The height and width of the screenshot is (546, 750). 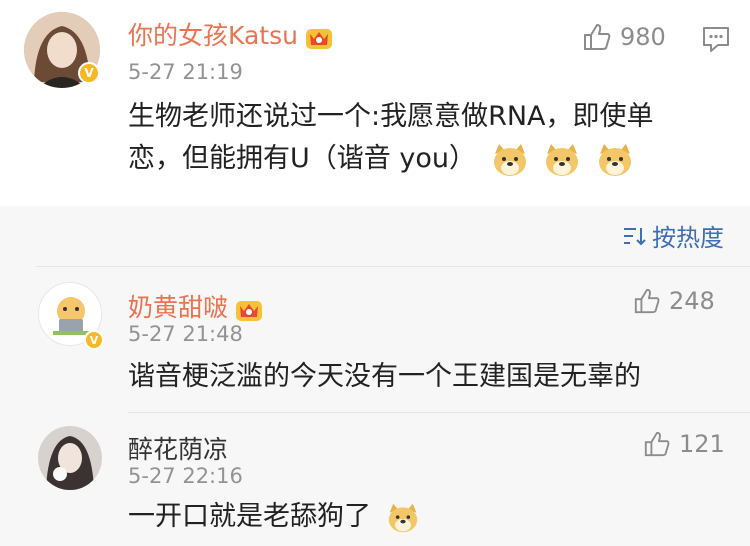 What do you see at coordinates (178, 307) in the screenshot?
I see `username-text: 奶黄甜啵` at bounding box center [178, 307].